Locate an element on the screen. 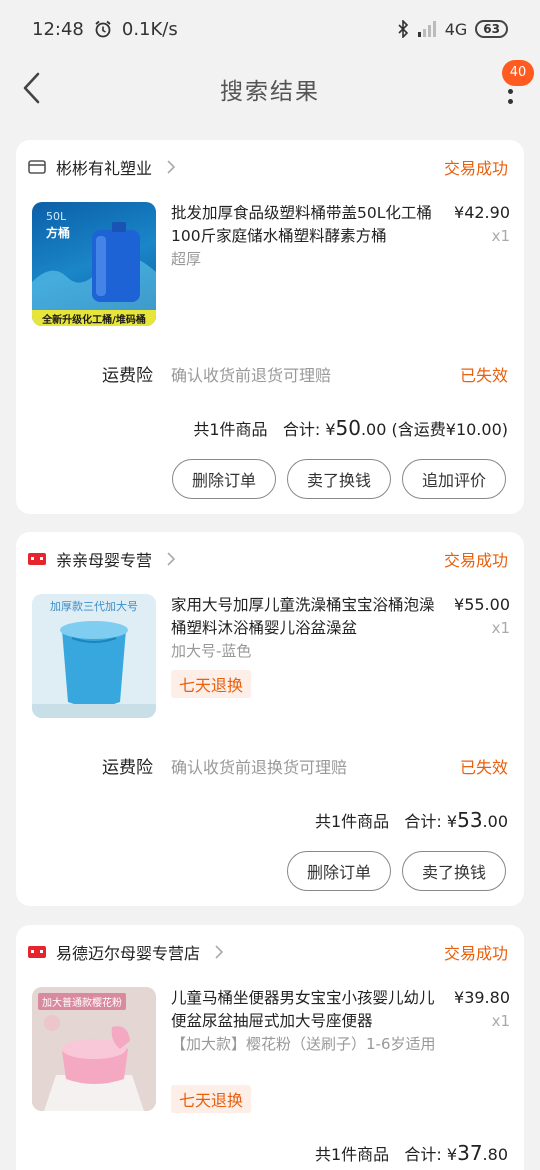  product-title: 批发加厚食品级塑料桶带盖50L化工桶100斤家庭储水桶塑料酵素方桶 is located at coordinates (306, 225).